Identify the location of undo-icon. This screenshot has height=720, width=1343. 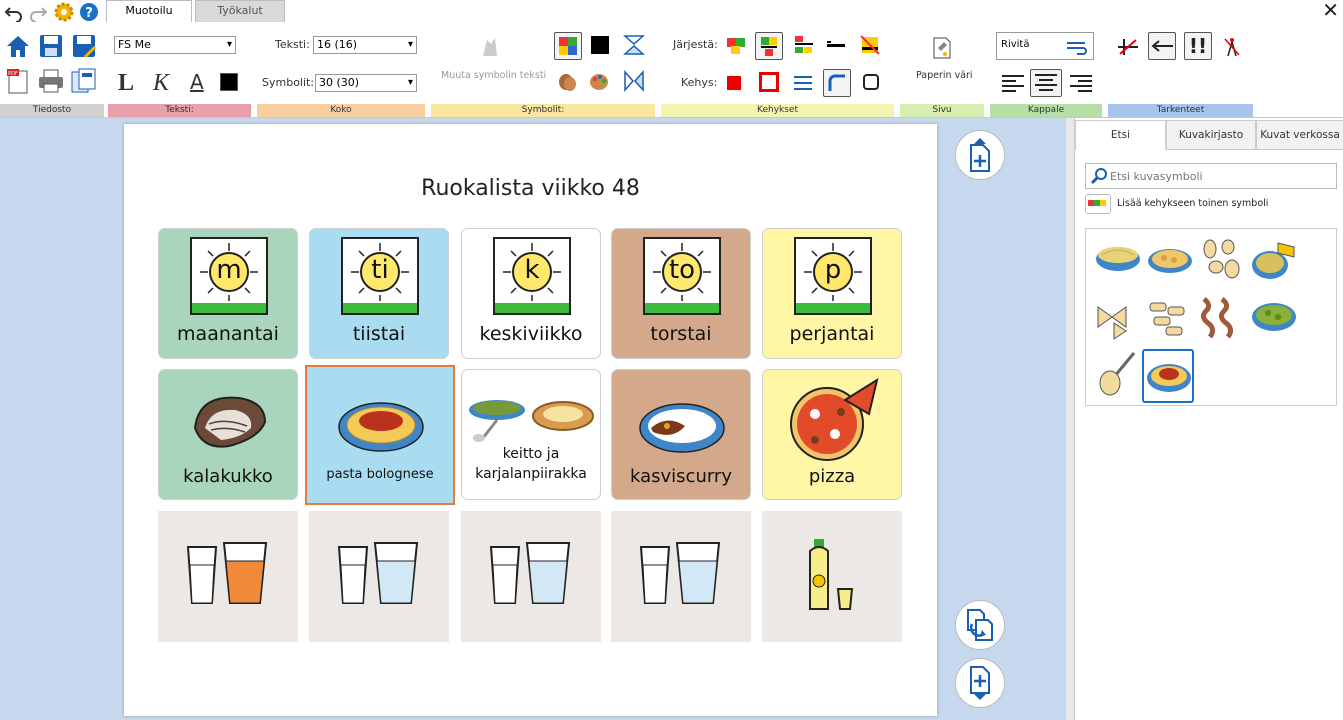
(14, 12).